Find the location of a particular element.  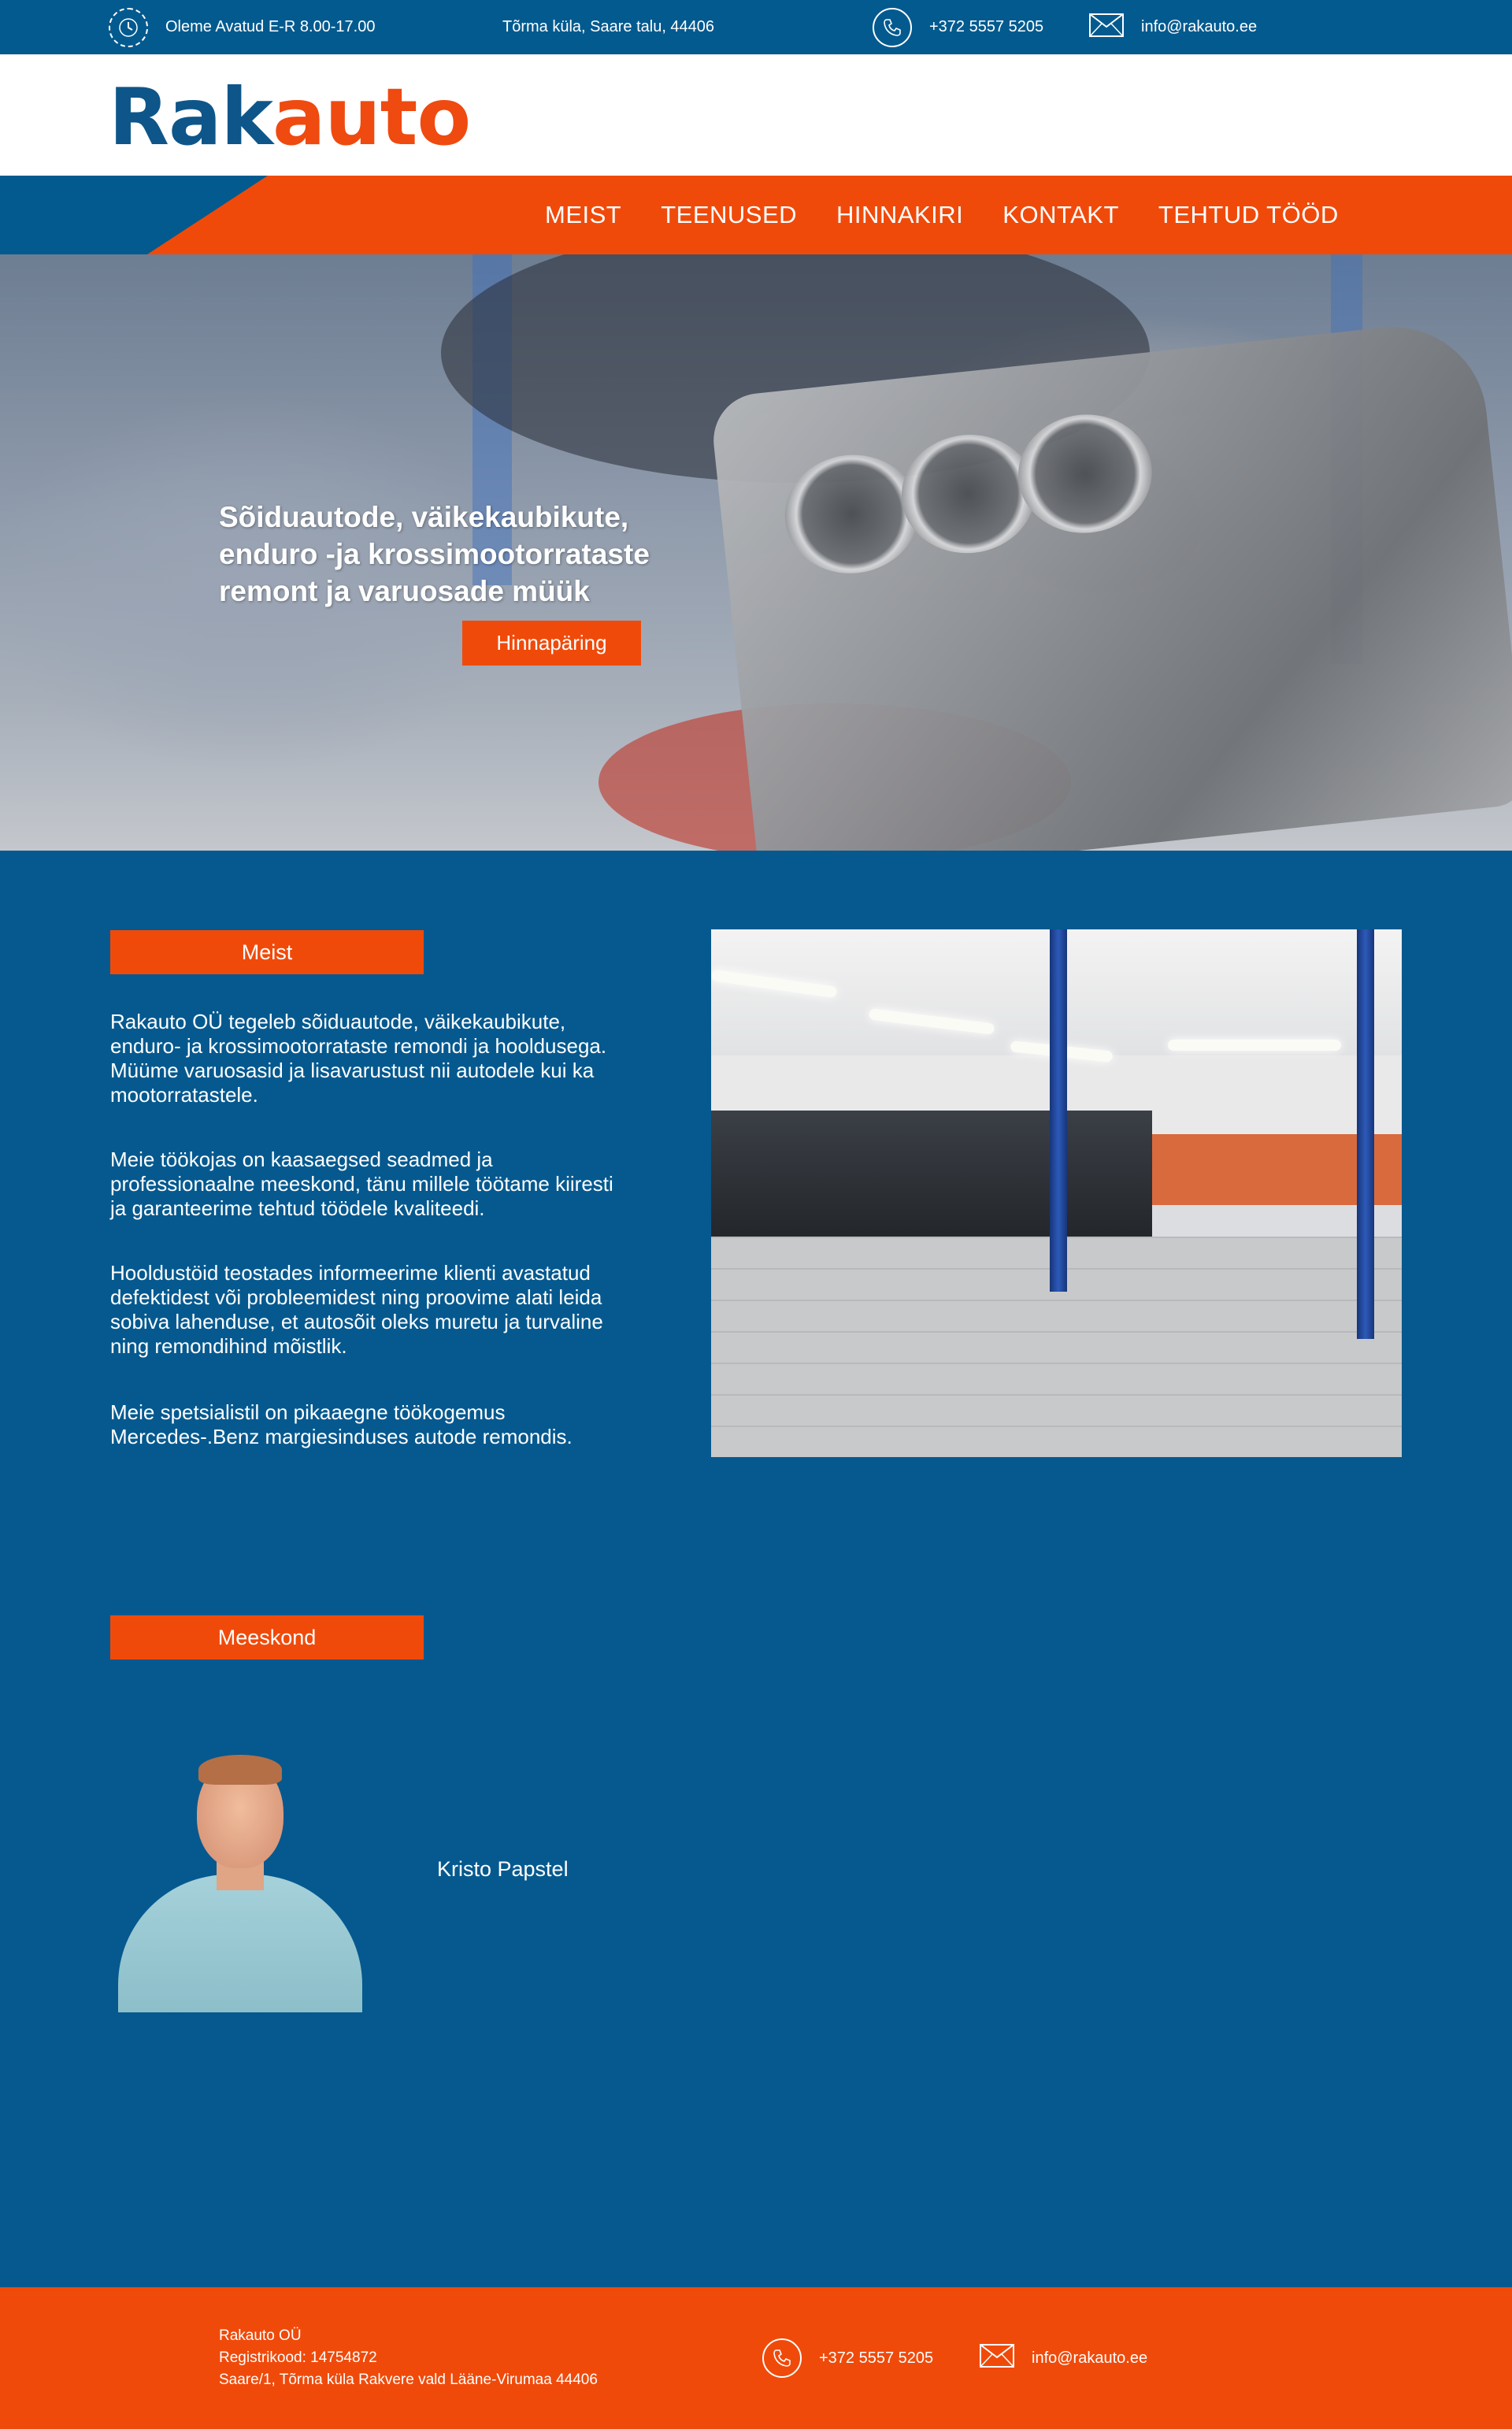

site-header: Rakauto is located at coordinates (756, 115).